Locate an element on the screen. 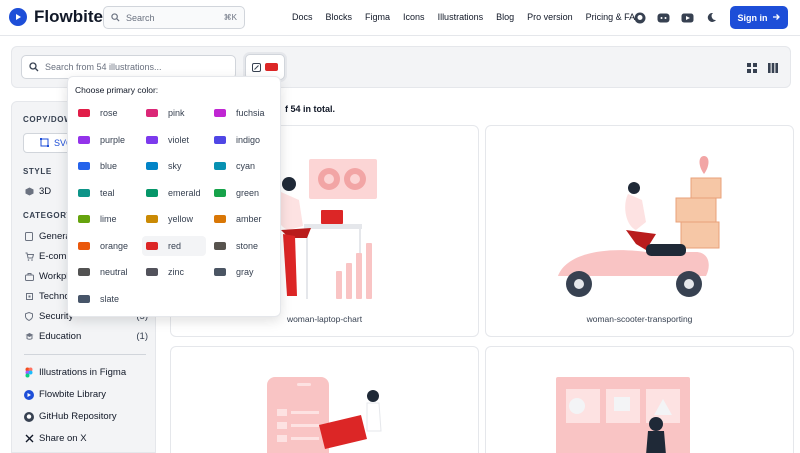  nav-blocks: Blocks is located at coordinates (339, 17).